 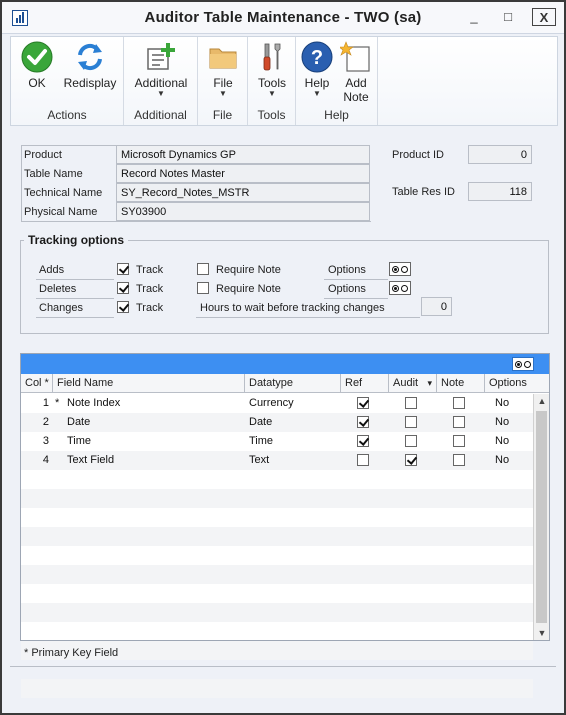 What do you see at coordinates (317, 69) in the screenshot?
I see `help-button: ? Help ▼` at bounding box center [317, 69].